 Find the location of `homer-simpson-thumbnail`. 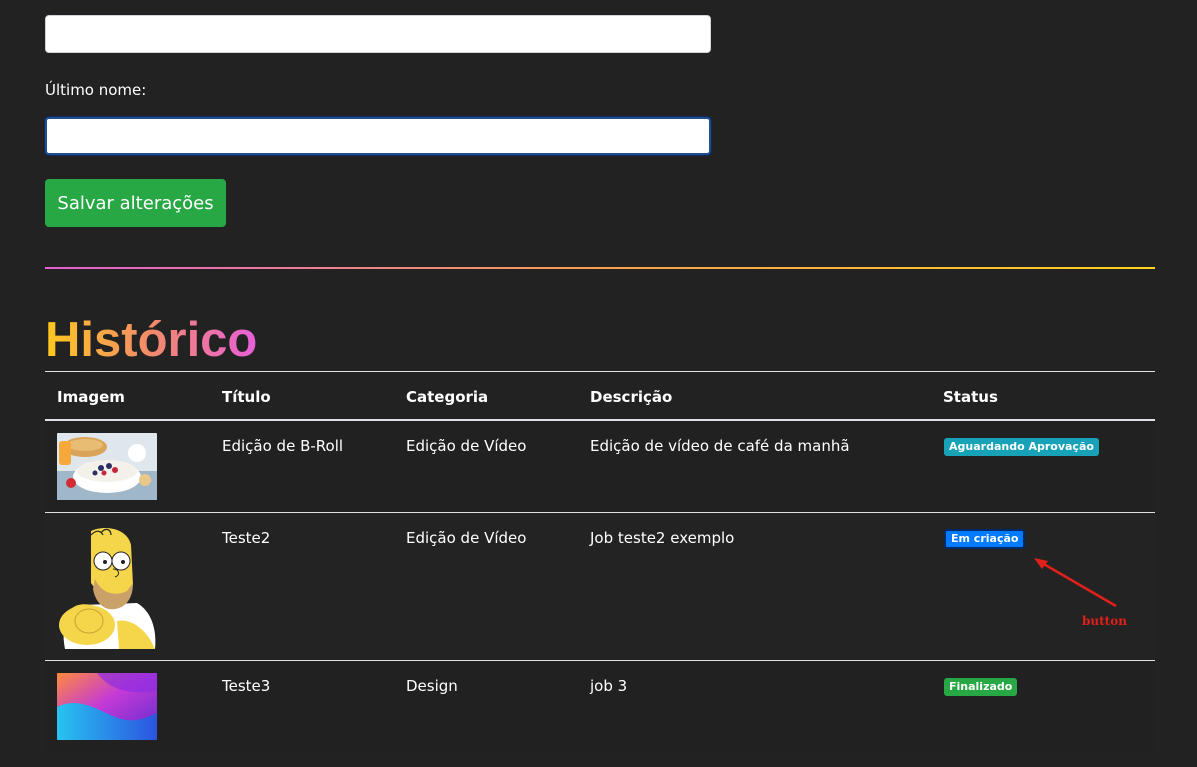

homer-simpson-thumbnail is located at coordinates (107, 587).